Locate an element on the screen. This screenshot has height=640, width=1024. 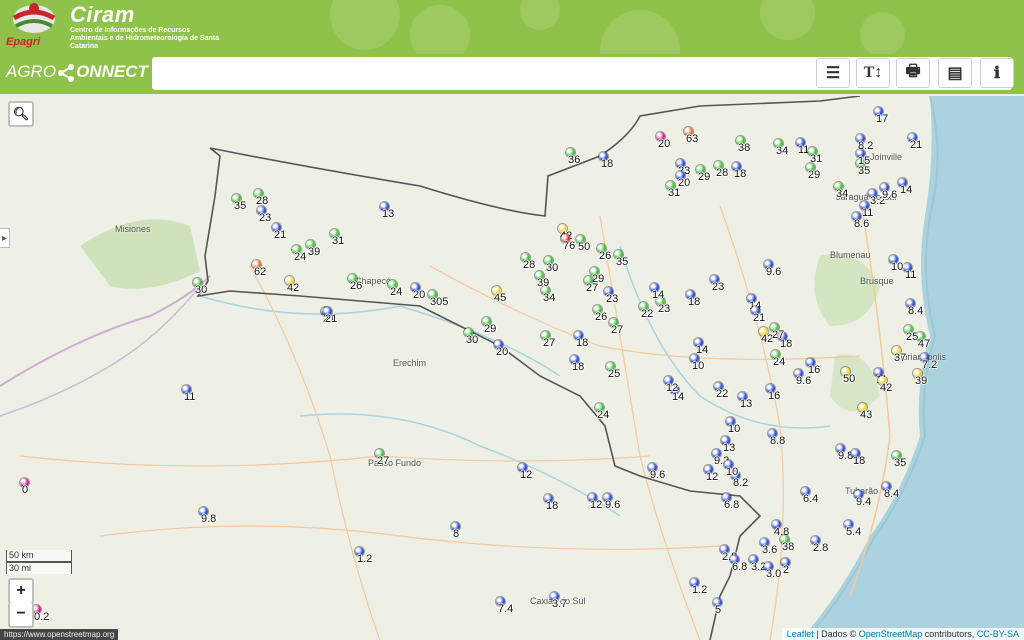
station-value-label: 47 is located at coordinates (924, 344).